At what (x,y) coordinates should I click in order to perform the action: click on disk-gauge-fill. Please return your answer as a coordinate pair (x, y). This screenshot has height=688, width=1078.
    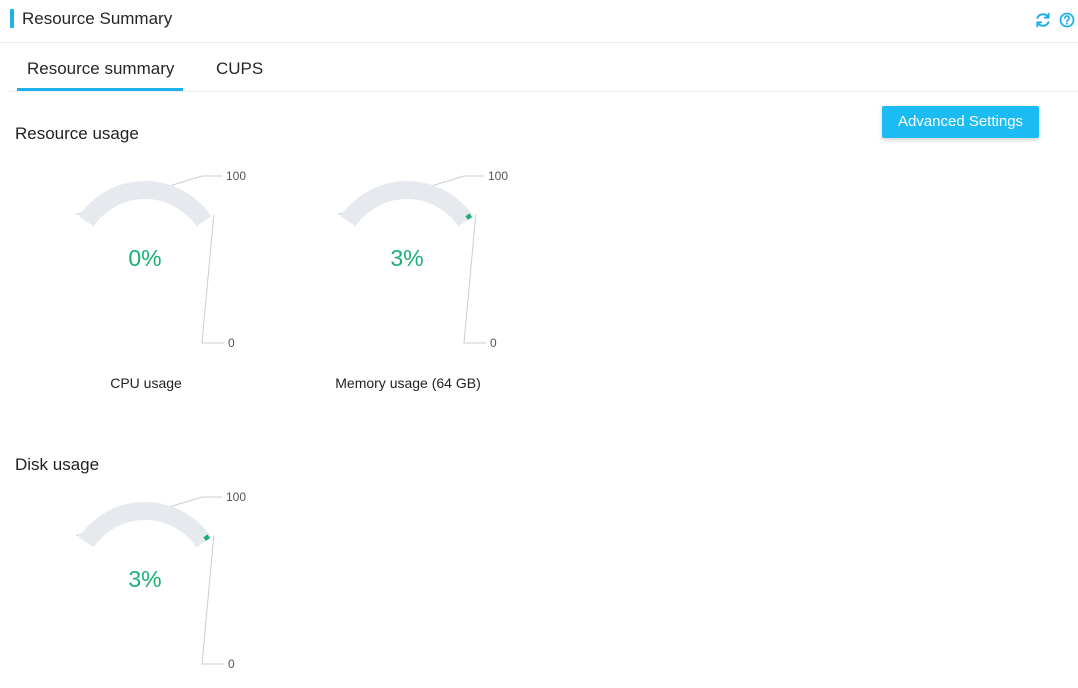
    Looking at the image, I should click on (207, 537).